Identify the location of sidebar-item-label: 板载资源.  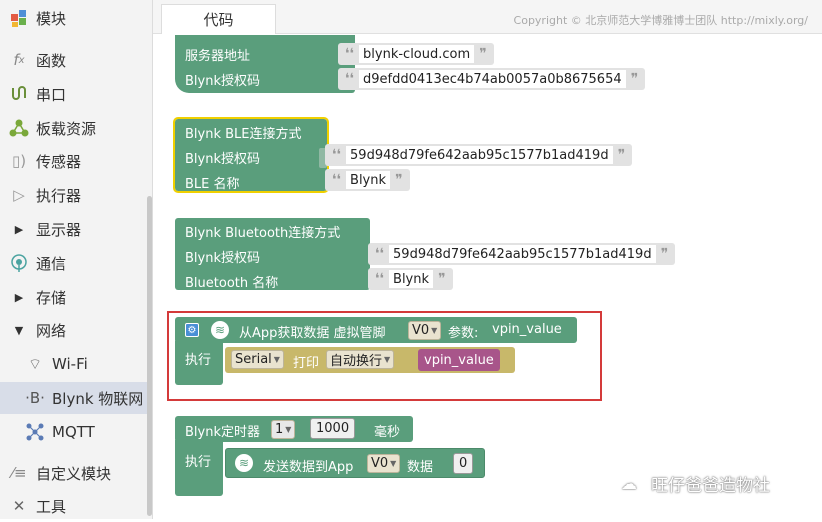
(66, 128).